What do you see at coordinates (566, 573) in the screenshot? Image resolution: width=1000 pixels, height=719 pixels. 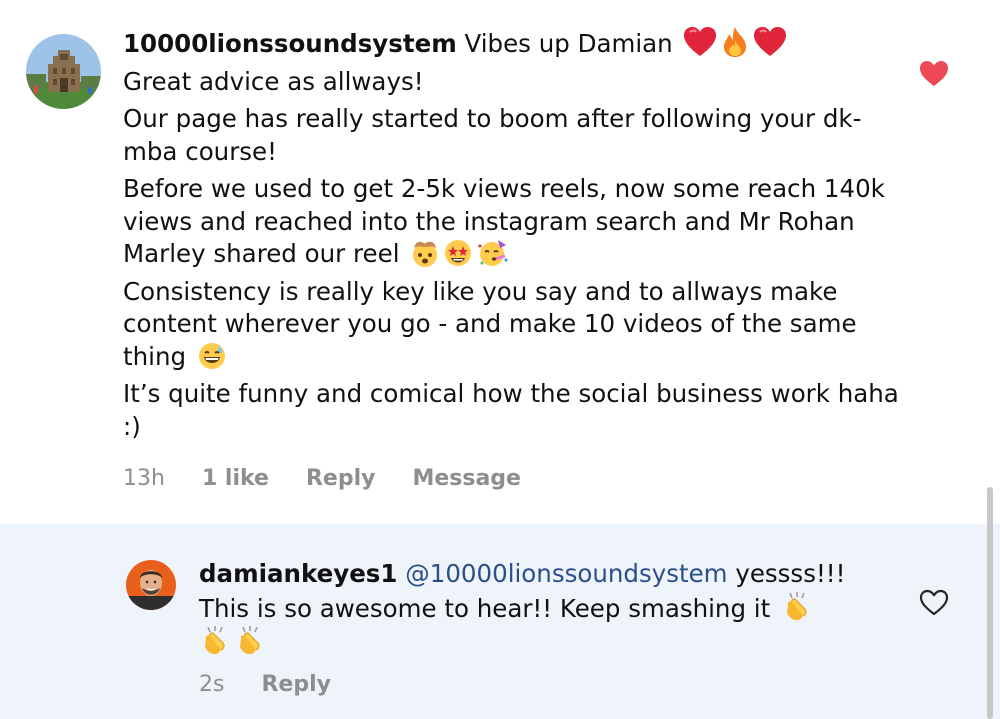 I see `mention-link: @10000lionssoundsystem` at bounding box center [566, 573].